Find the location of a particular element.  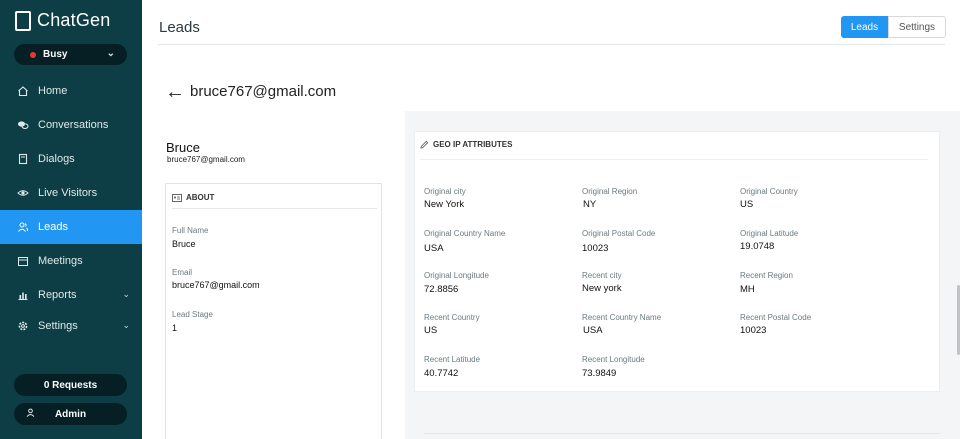

sidebar-item-dialogs: Dialogs is located at coordinates (71, 159).